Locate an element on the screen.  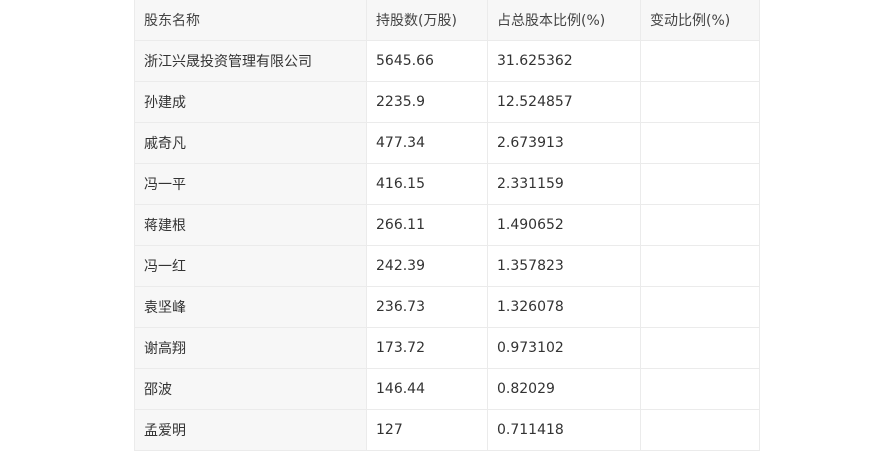
table-row: 戚奇凡 477.34 2.673913 is located at coordinates (447, 143).